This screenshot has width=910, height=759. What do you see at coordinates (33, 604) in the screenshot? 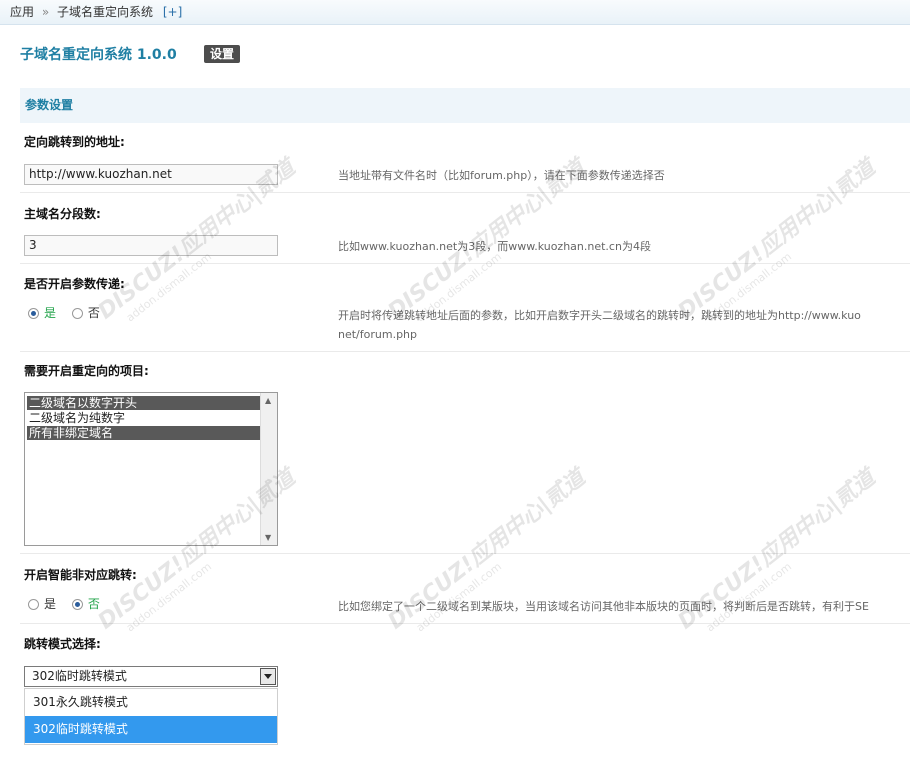
I see `smart-redirect-yes-radio` at bounding box center [33, 604].